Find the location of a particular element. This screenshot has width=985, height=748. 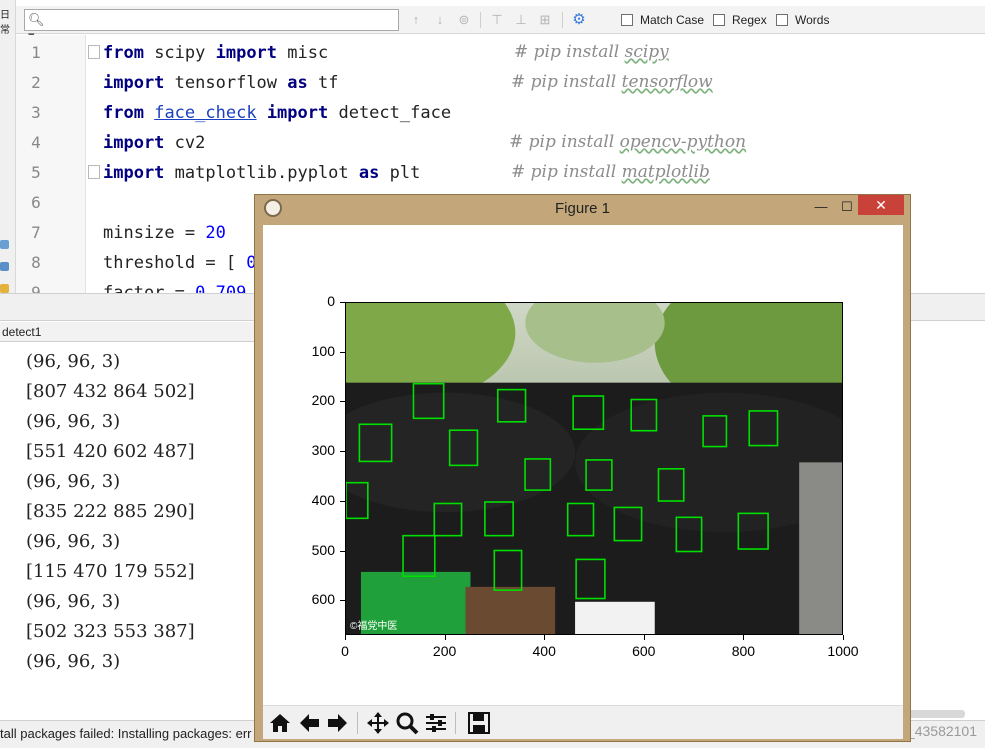

words-label: Words is located at coordinates (812, 20).